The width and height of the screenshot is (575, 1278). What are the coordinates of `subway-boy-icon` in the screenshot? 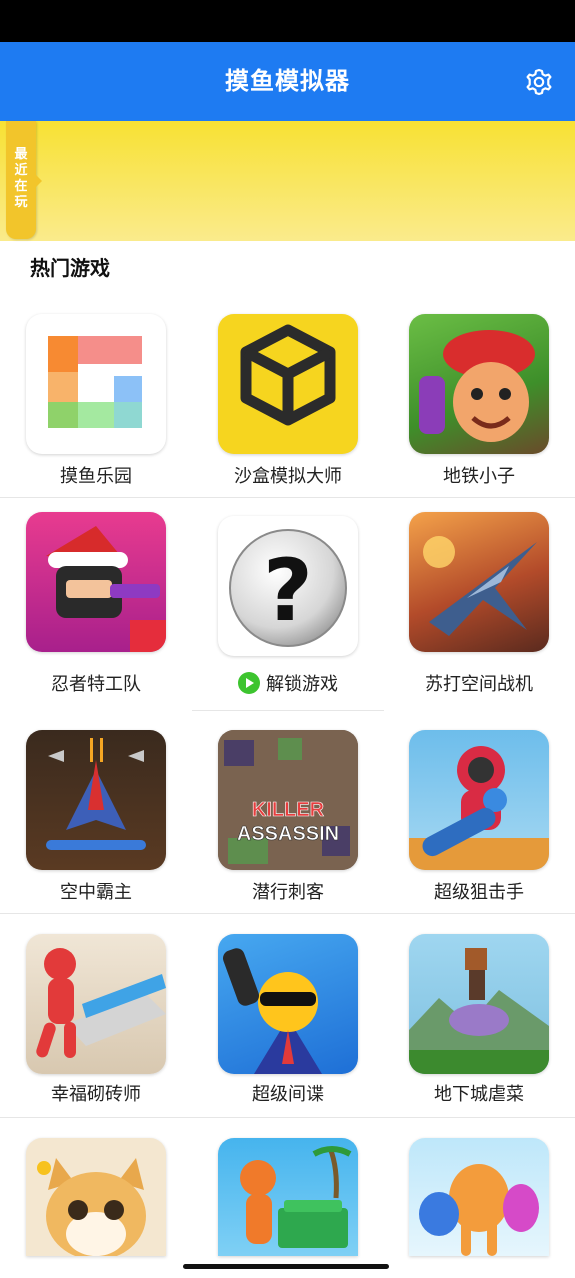 It's located at (479, 384).